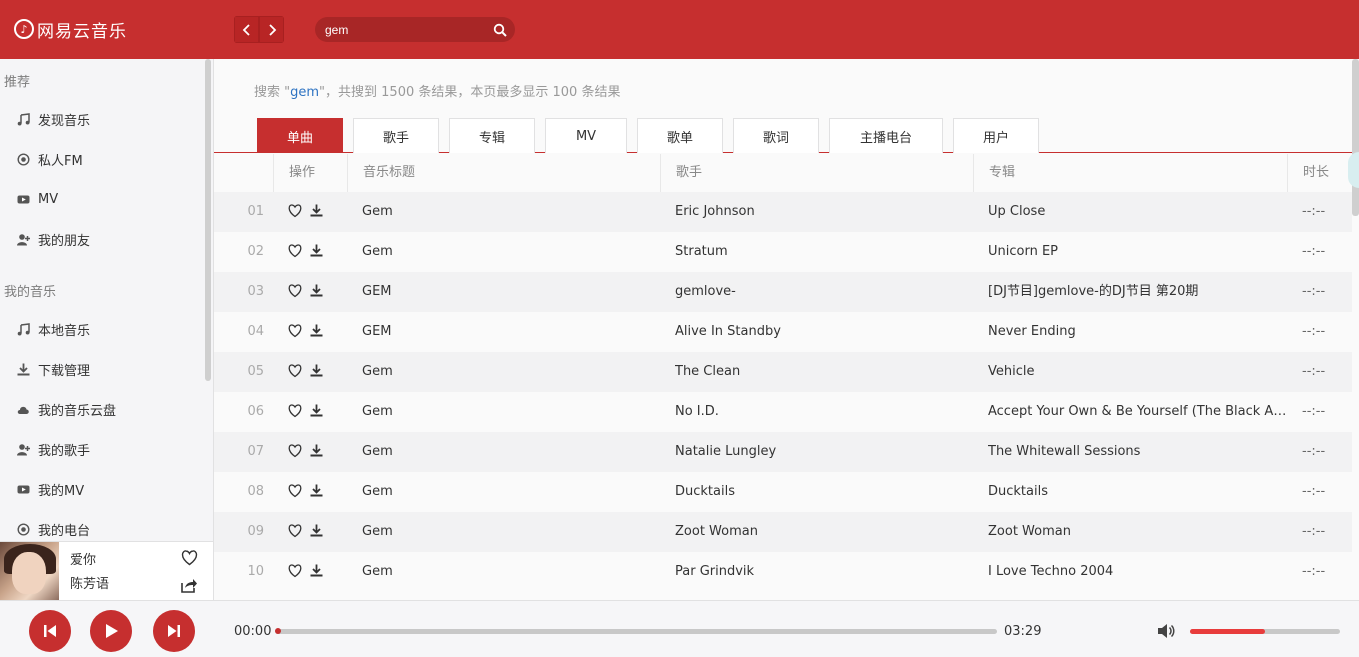  What do you see at coordinates (503, 173) in the screenshot?
I see `column-header-title: 音乐标题` at bounding box center [503, 173].